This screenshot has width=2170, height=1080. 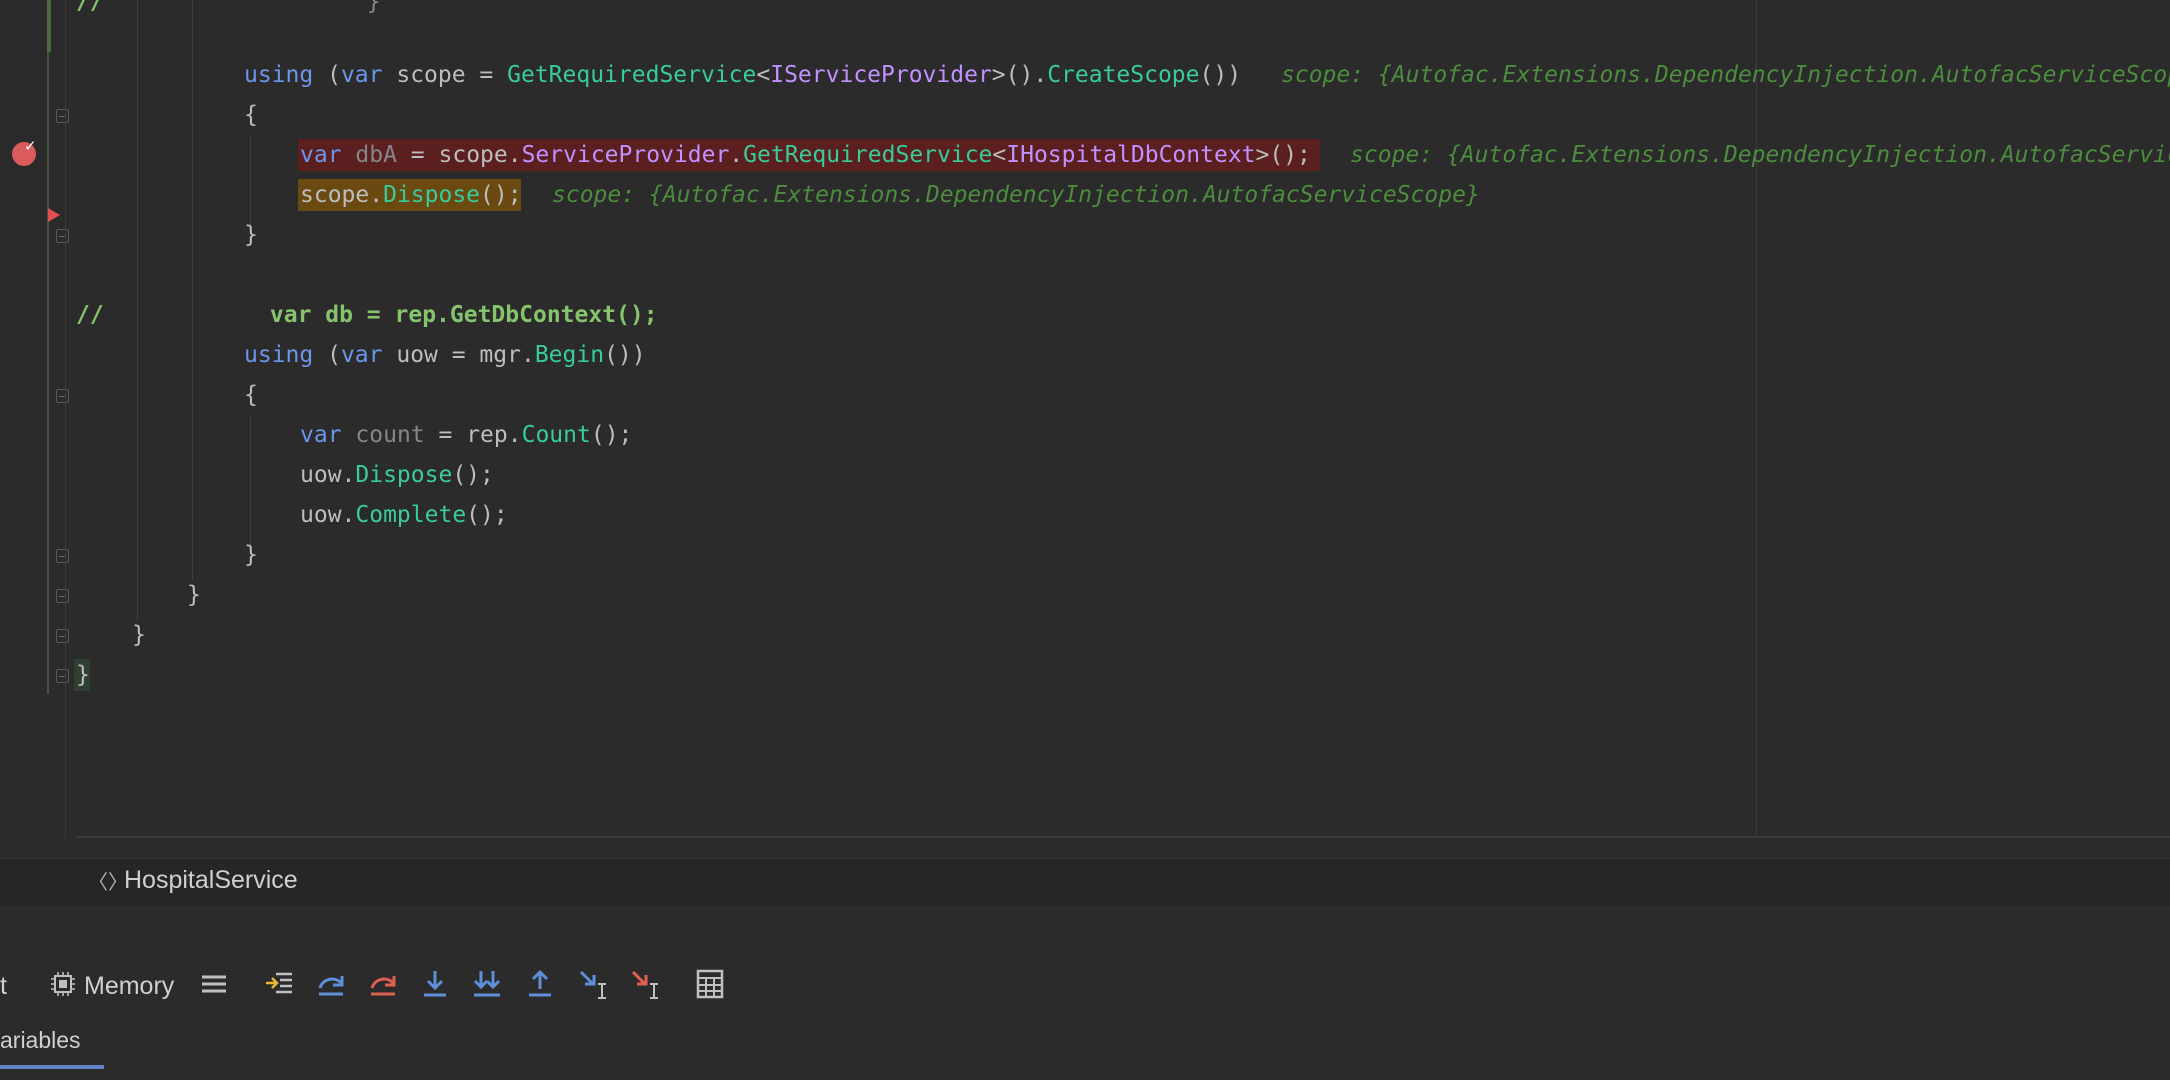 What do you see at coordinates (52, 1067) in the screenshot?
I see `active-tab-indicator` at bounding box center [52, 1067].